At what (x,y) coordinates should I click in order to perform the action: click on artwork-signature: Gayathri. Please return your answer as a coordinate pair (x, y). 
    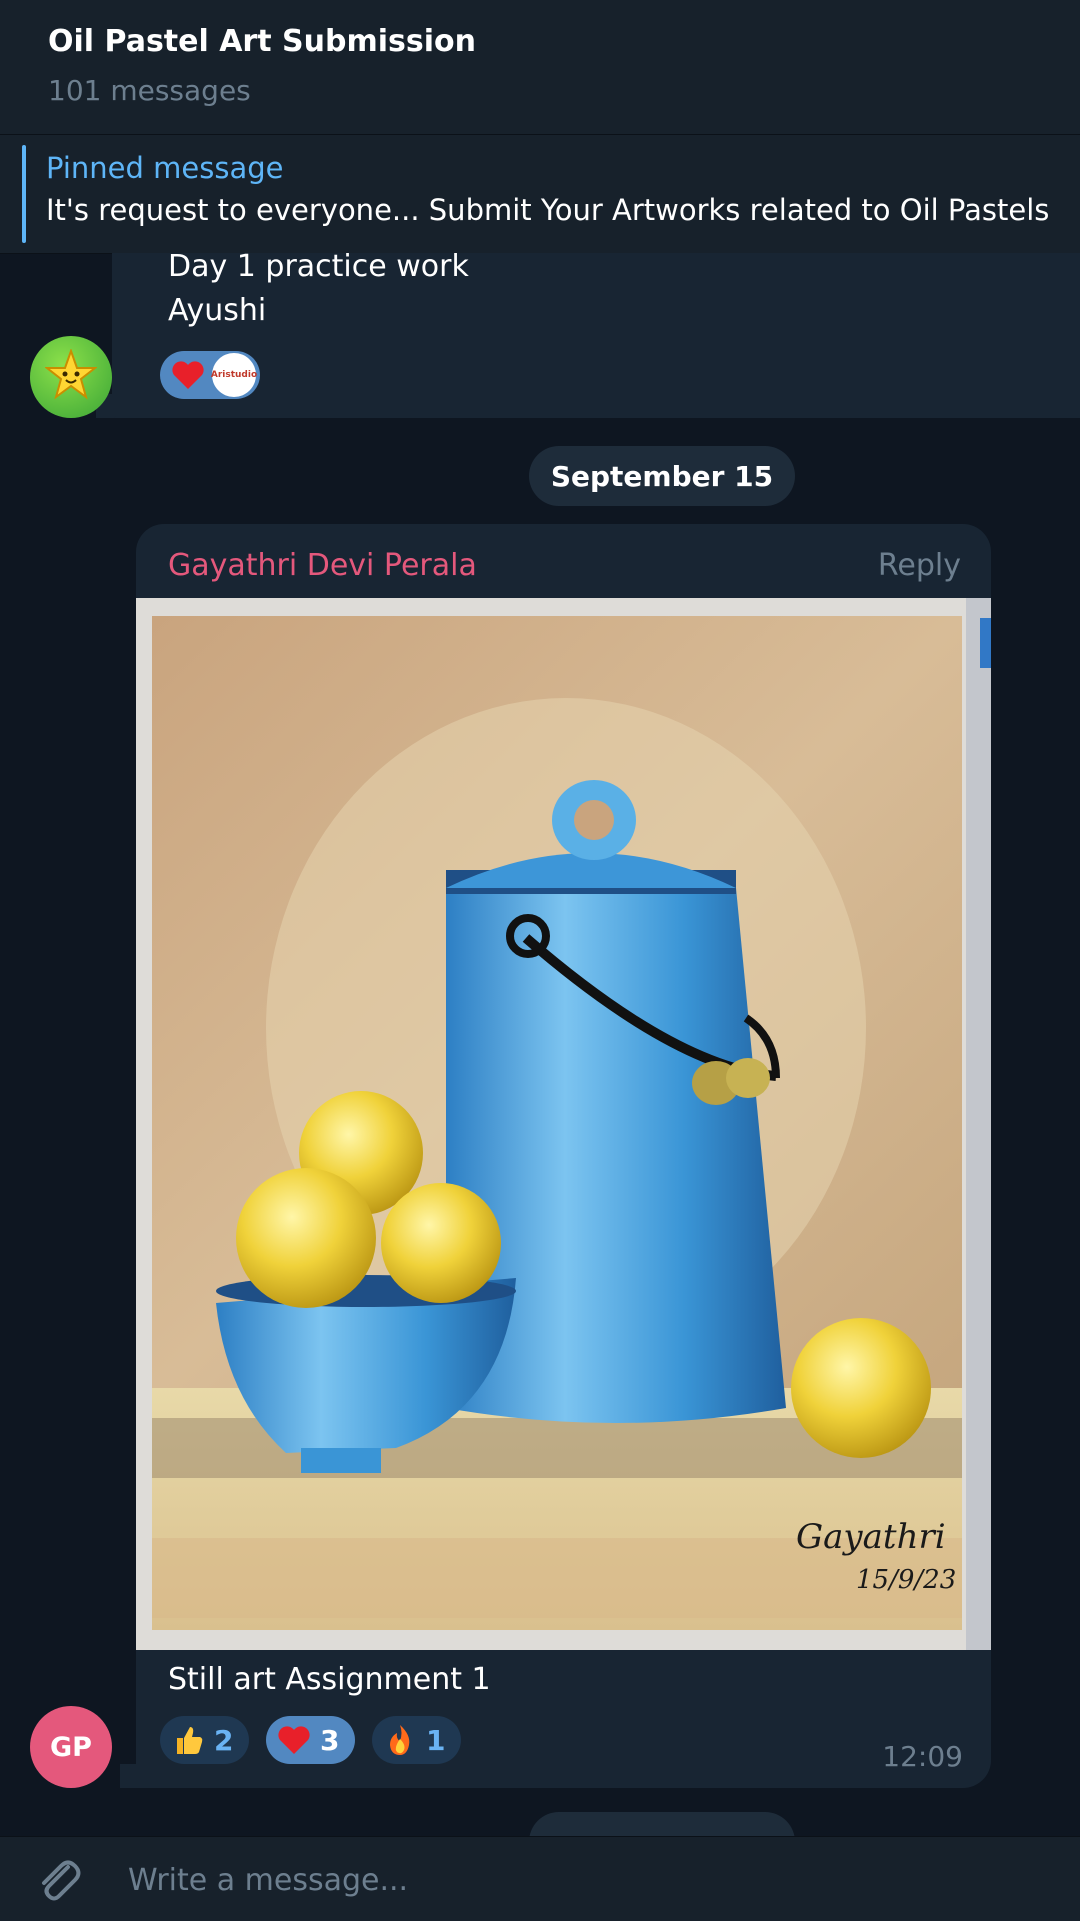
    Looking at the image, I should click on (871, 1537).